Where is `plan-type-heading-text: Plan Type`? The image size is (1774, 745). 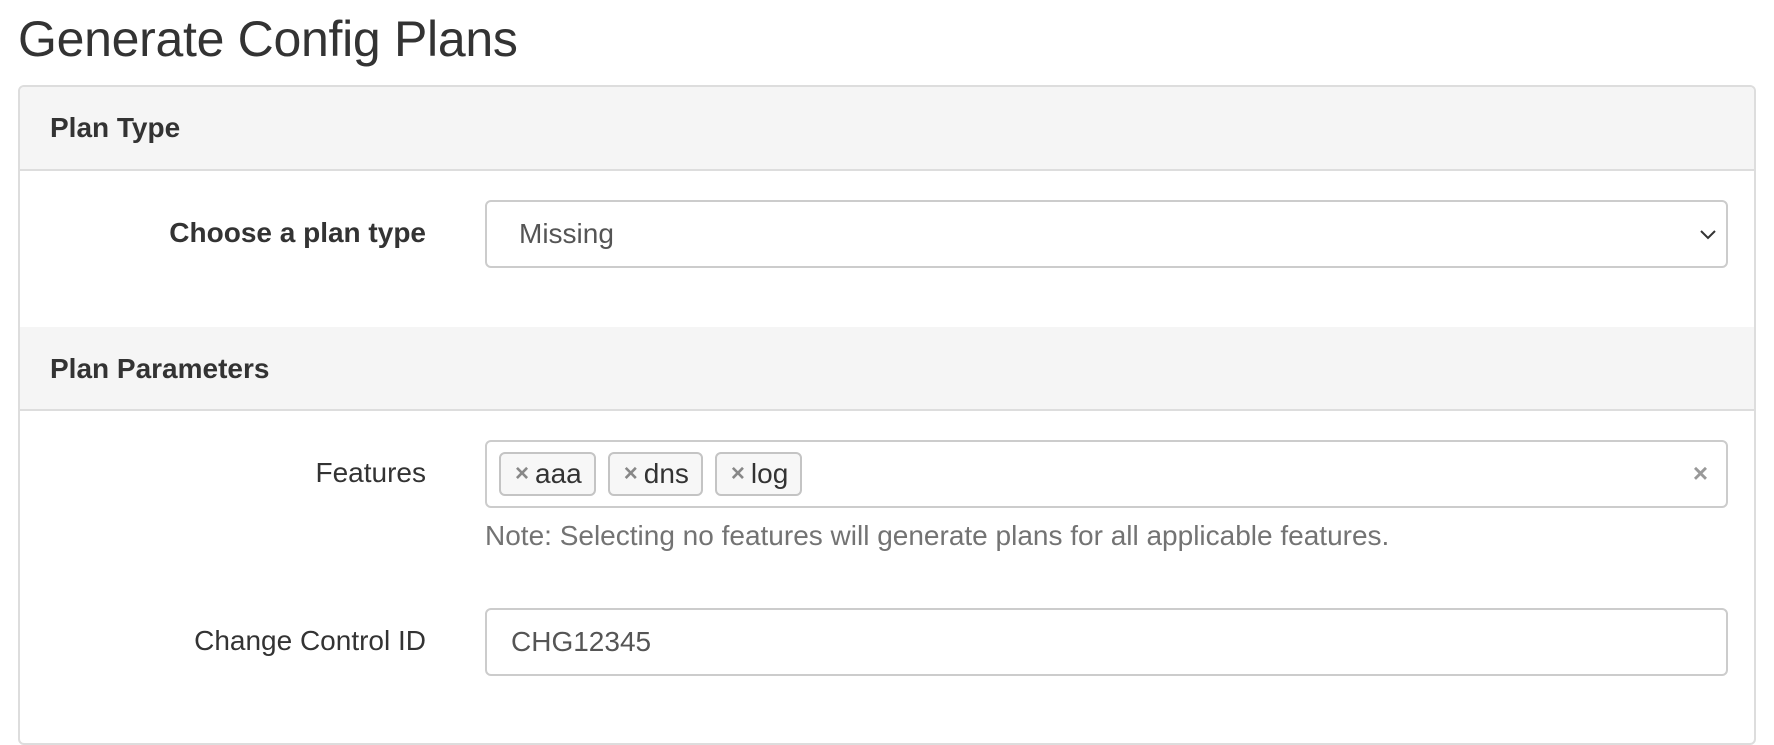
plan-type-heading-text: Plan Type is located at coordinates (115, 127).